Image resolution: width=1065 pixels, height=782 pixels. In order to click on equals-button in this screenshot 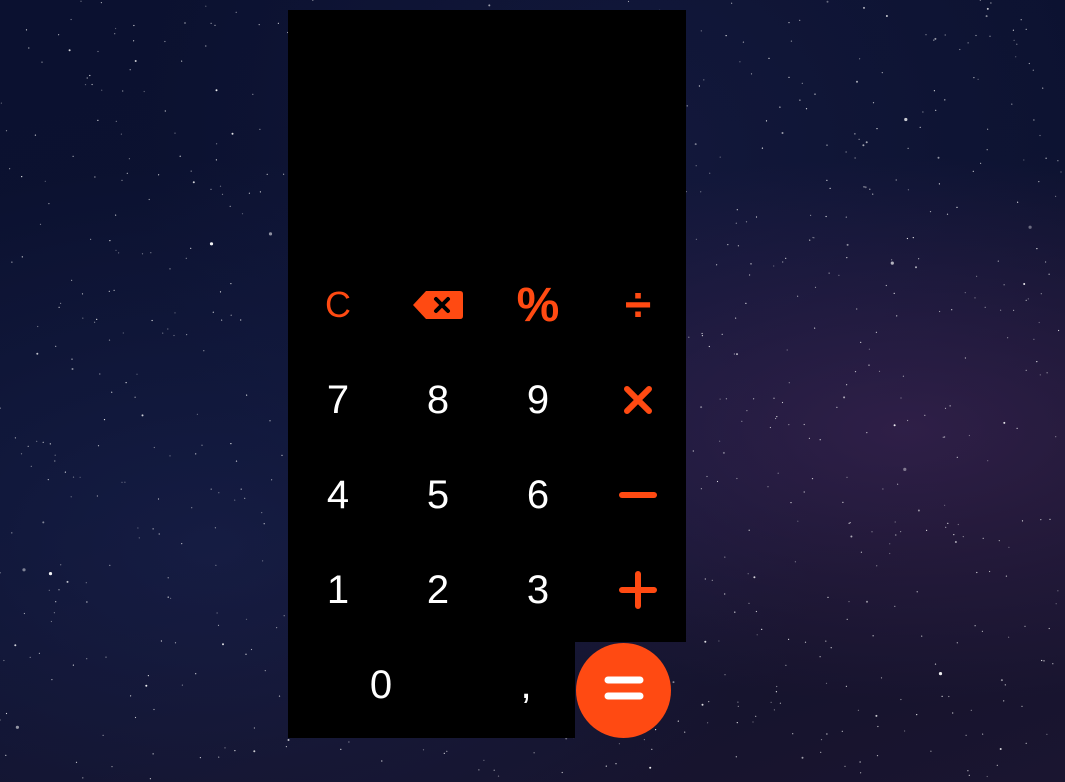, I will do `click(623, 690)`.